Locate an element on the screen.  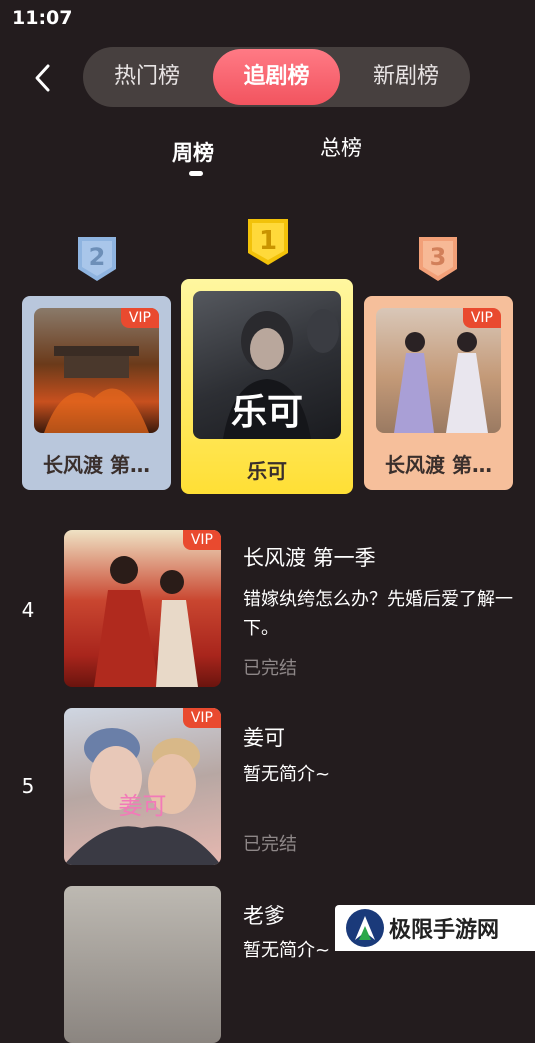
rank-number: 4 is located at coordinates (28, 610).